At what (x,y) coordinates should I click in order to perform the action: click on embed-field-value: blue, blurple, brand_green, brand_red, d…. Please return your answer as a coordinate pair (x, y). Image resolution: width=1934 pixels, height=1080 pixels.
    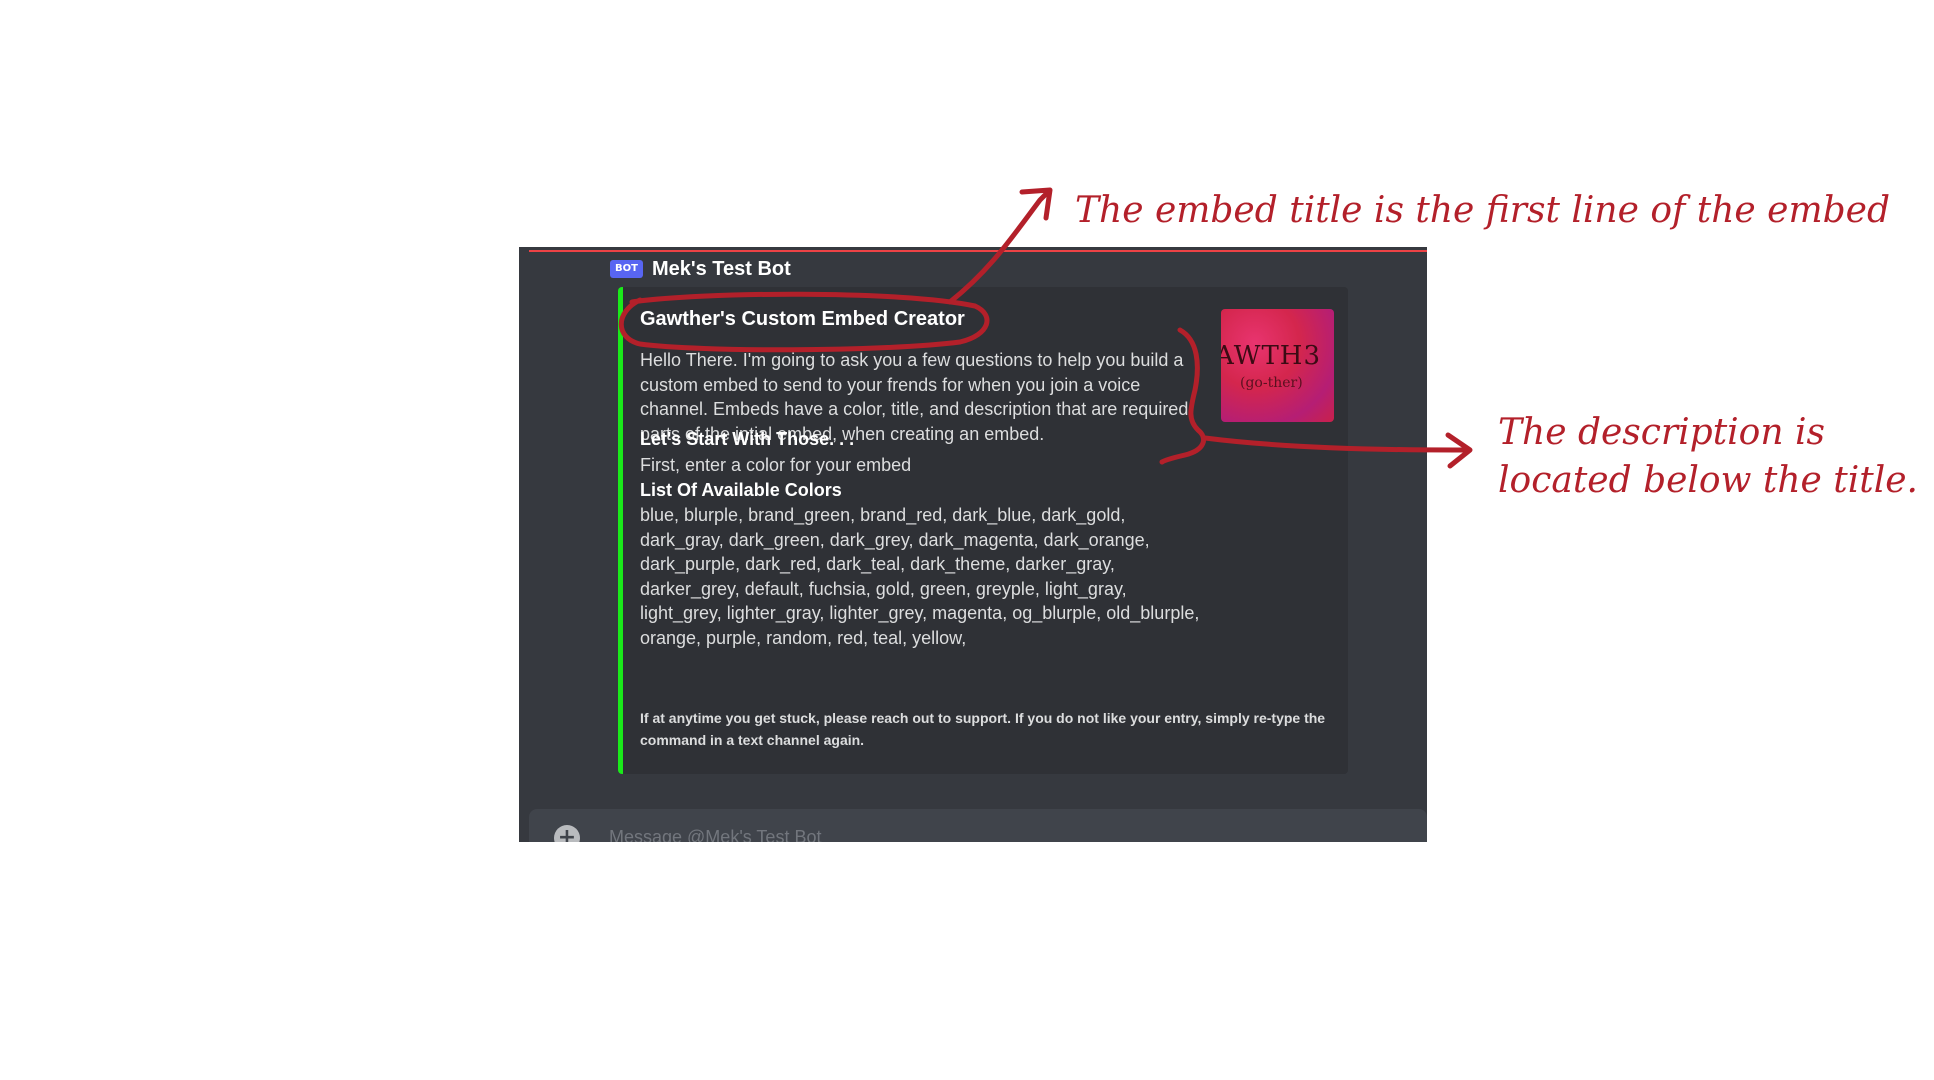
    Looking at the image, I should click on (920, 576).